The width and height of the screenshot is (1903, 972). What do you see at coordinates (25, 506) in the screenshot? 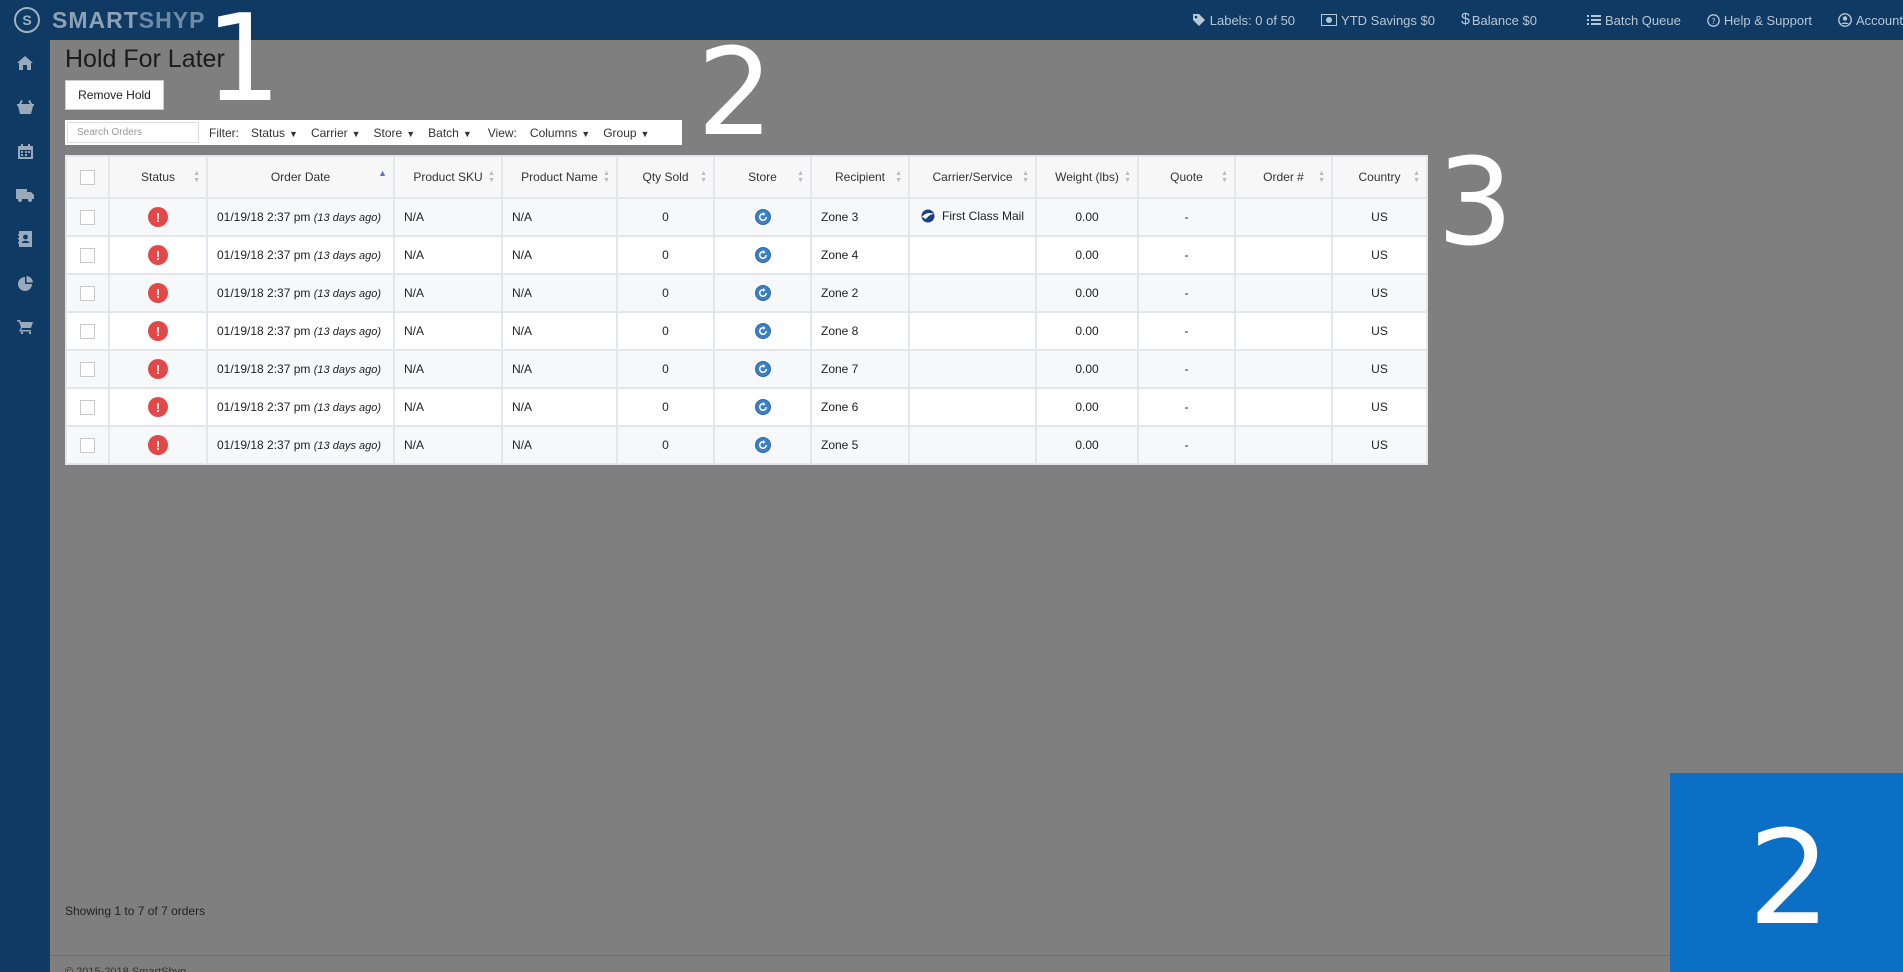
I see `side-nav` at bounding box center [25, 506].